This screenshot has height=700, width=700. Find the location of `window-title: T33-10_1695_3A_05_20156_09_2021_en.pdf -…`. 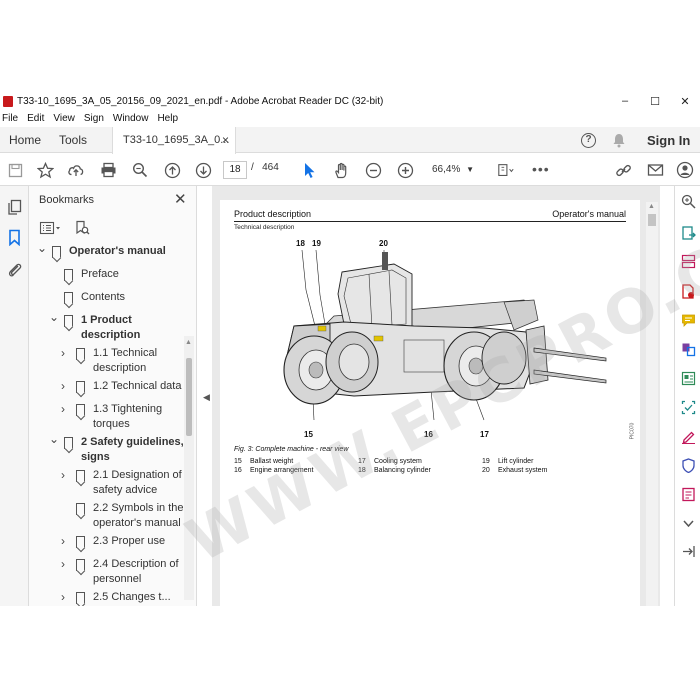

window-title: T33-10_1695_3A_05_20156_09_2021_en.pdf -… is located at coordinates (200, 101).